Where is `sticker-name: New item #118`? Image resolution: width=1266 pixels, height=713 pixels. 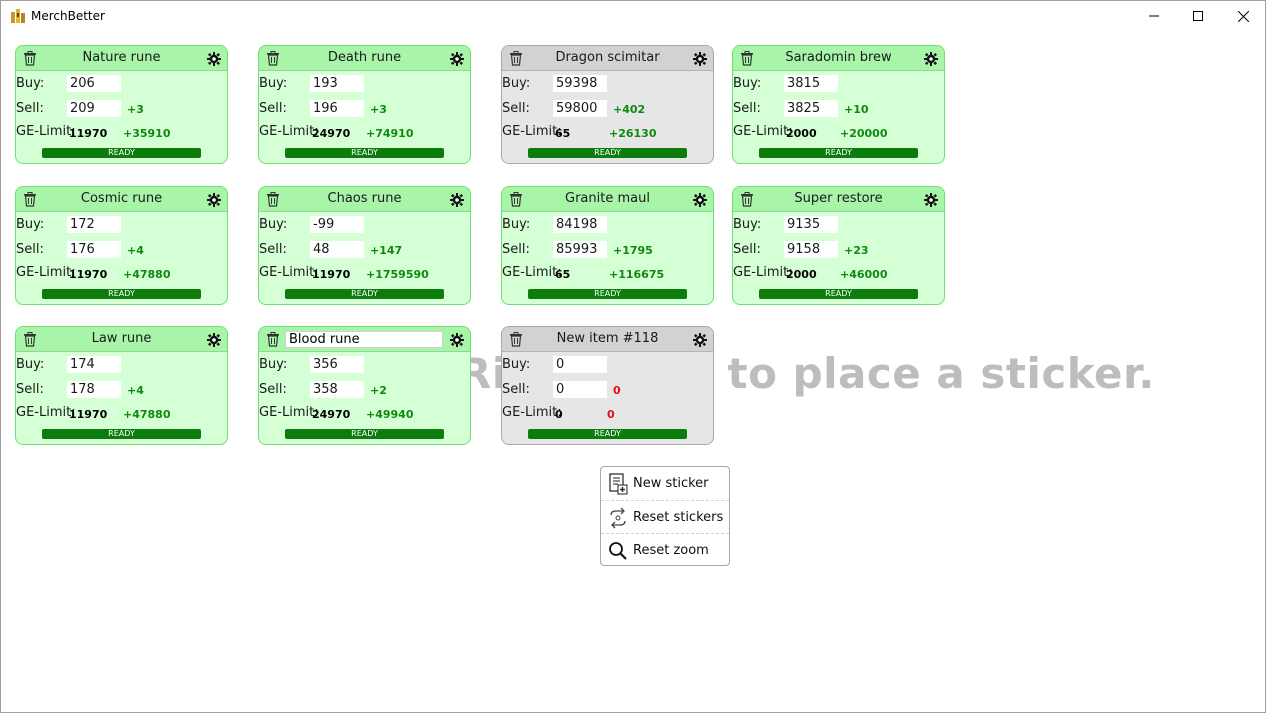
sticker-name: New item #118 is located at coordinates (607, 338).